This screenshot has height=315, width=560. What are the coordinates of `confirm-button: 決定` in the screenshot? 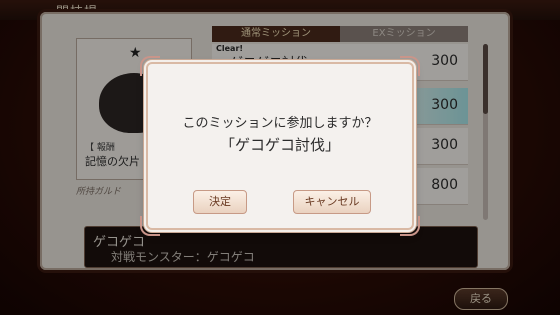 It's located at (220, 202).